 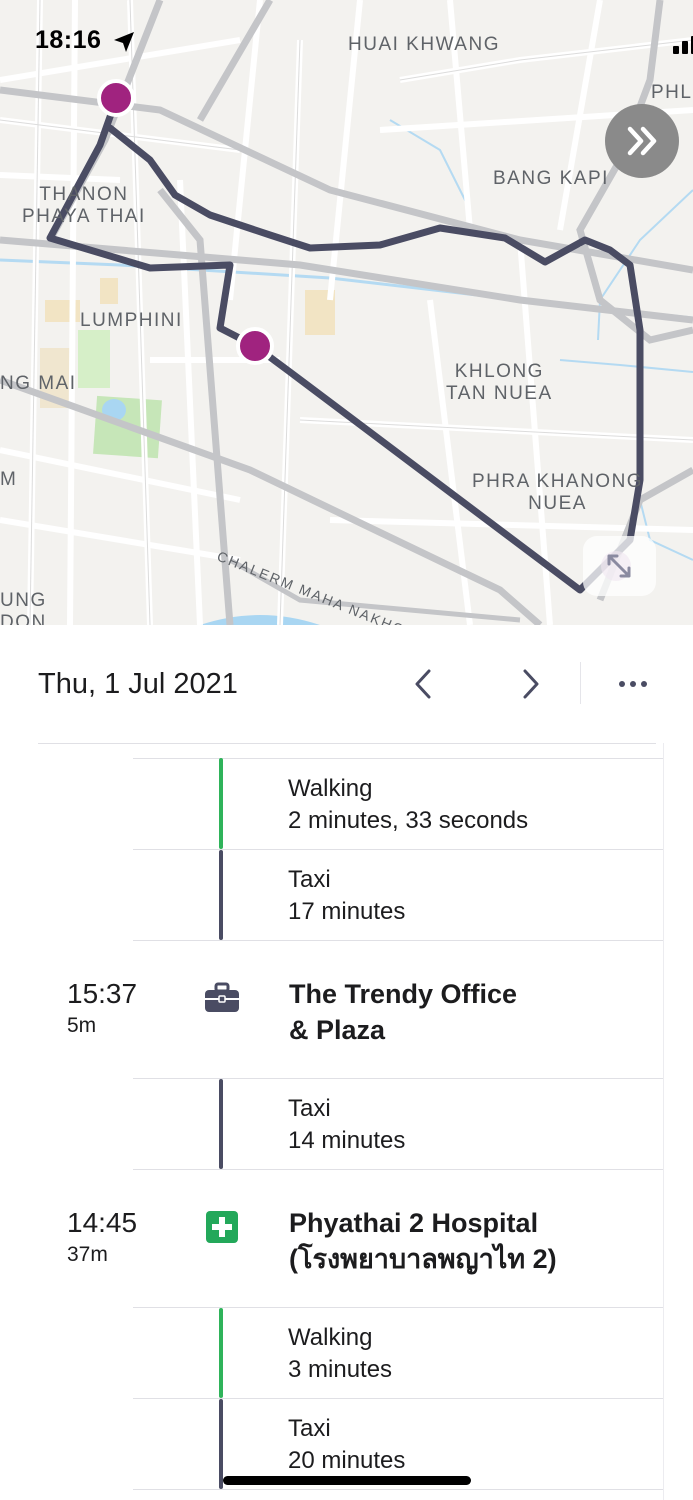 I want to click on segment-duration: 20 minutes, so click(x=347, y=1460).